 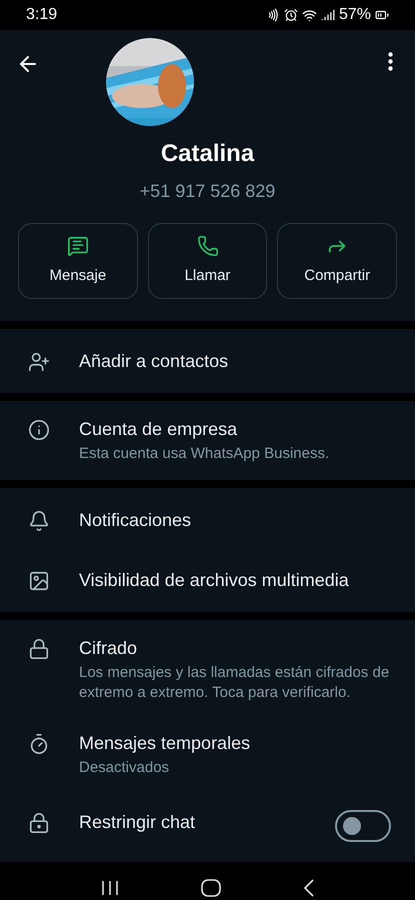 I want to click on item-title: Visibilidad de archivos multimedia, so click(x=214, y=580).